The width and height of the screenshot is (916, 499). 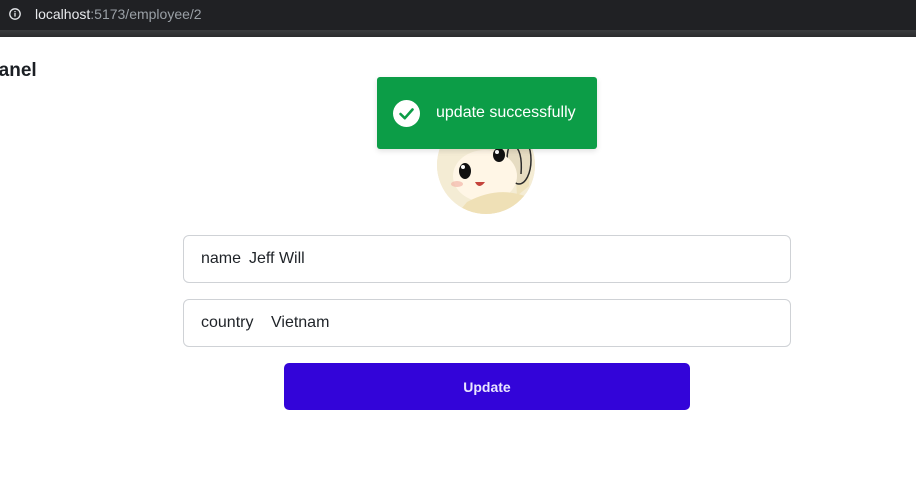 What do you see at coordinates (513, 259) in the screenshot?
I see `name-input` at bounding box center [513, 259].